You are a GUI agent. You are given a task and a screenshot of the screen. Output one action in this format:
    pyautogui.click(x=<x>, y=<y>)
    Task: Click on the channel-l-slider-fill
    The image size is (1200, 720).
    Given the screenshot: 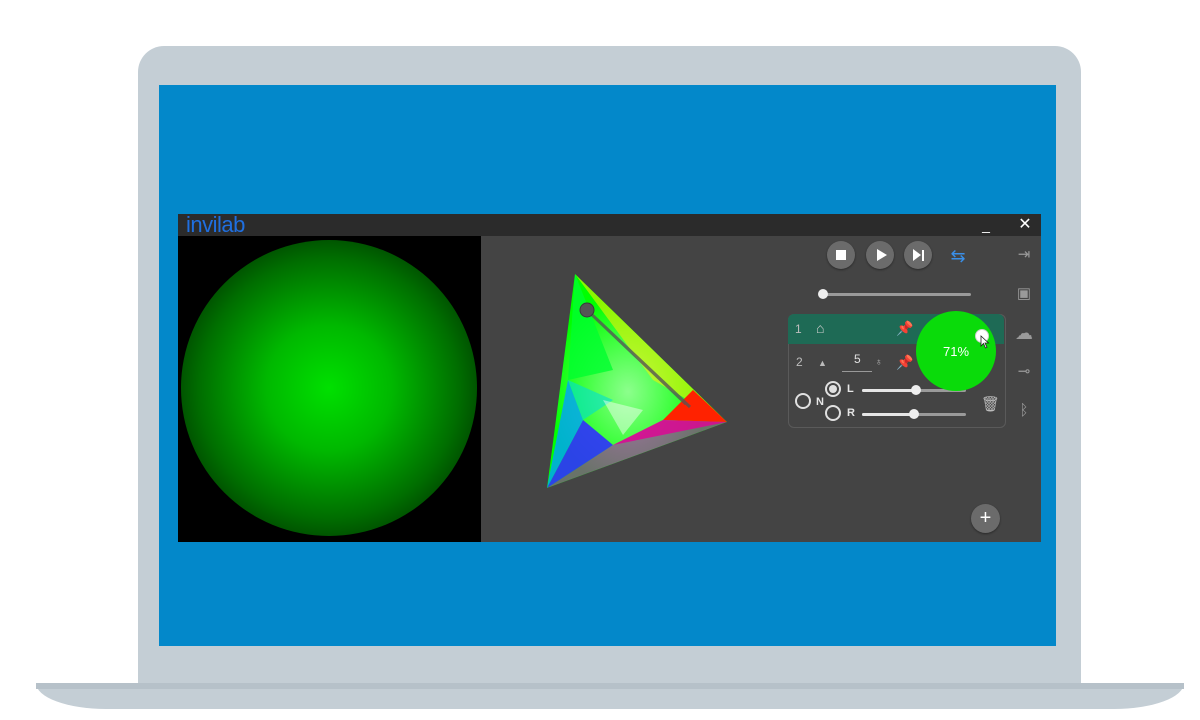 What is the action you would take?
    pyautogui.click(x=889, y=390)
    